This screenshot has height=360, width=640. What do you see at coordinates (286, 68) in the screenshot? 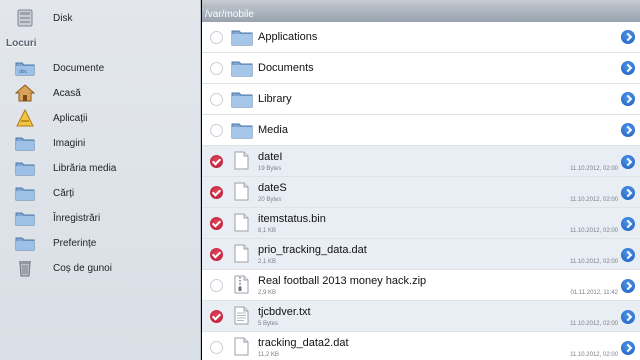
I see `file-name: Documents` at bounding box center [286, 68].